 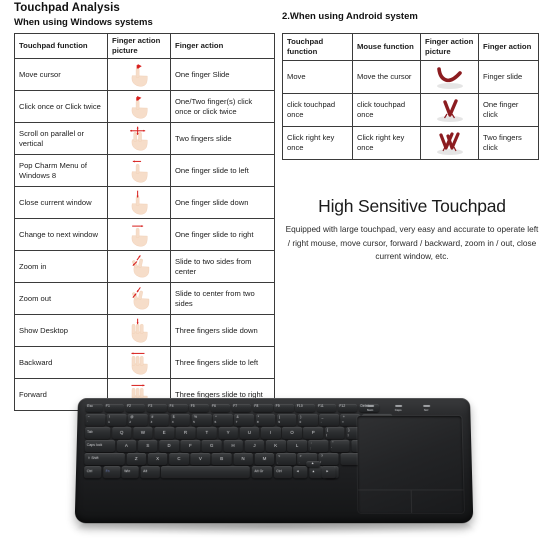 I want to click on keyboard-key: Y, so click(x=228, y=432).